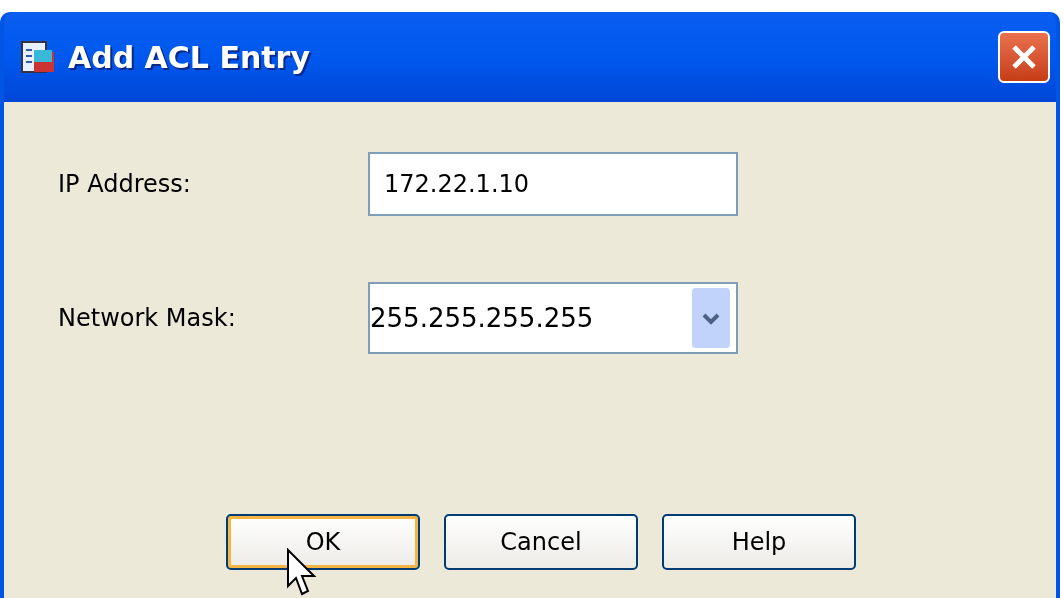 Image resolution: width=1064 pixels, height=598 pixels. Describe the element at coordinates (711, 318) in the screenshot. I see `chevron-down-icon` at that location.